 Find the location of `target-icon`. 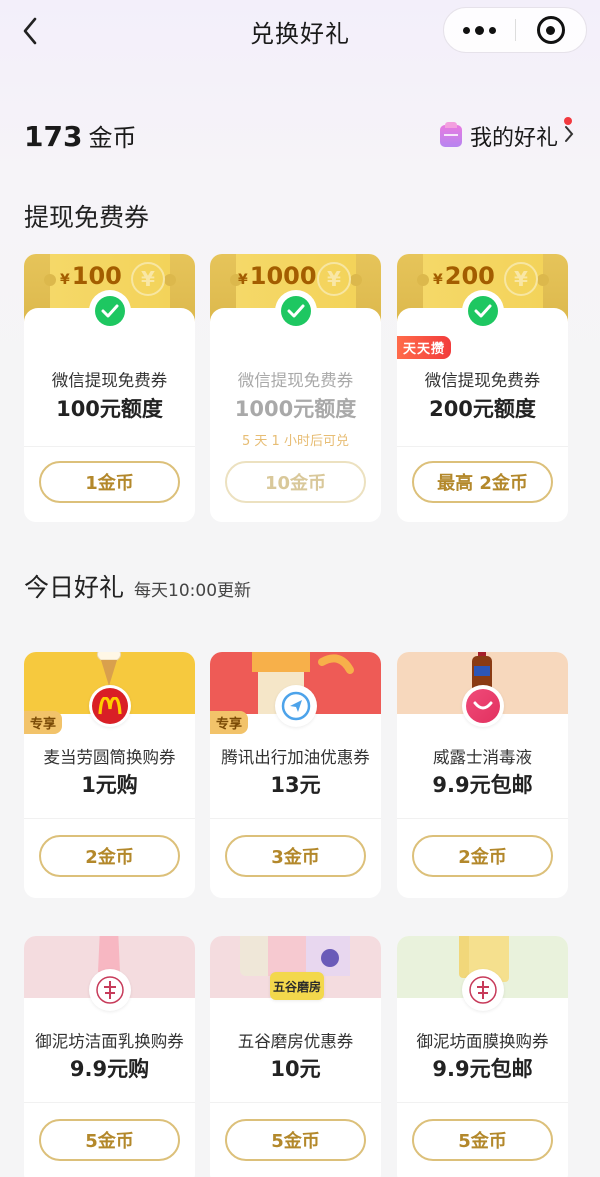

target-icon is located at coordinates (550, 30).